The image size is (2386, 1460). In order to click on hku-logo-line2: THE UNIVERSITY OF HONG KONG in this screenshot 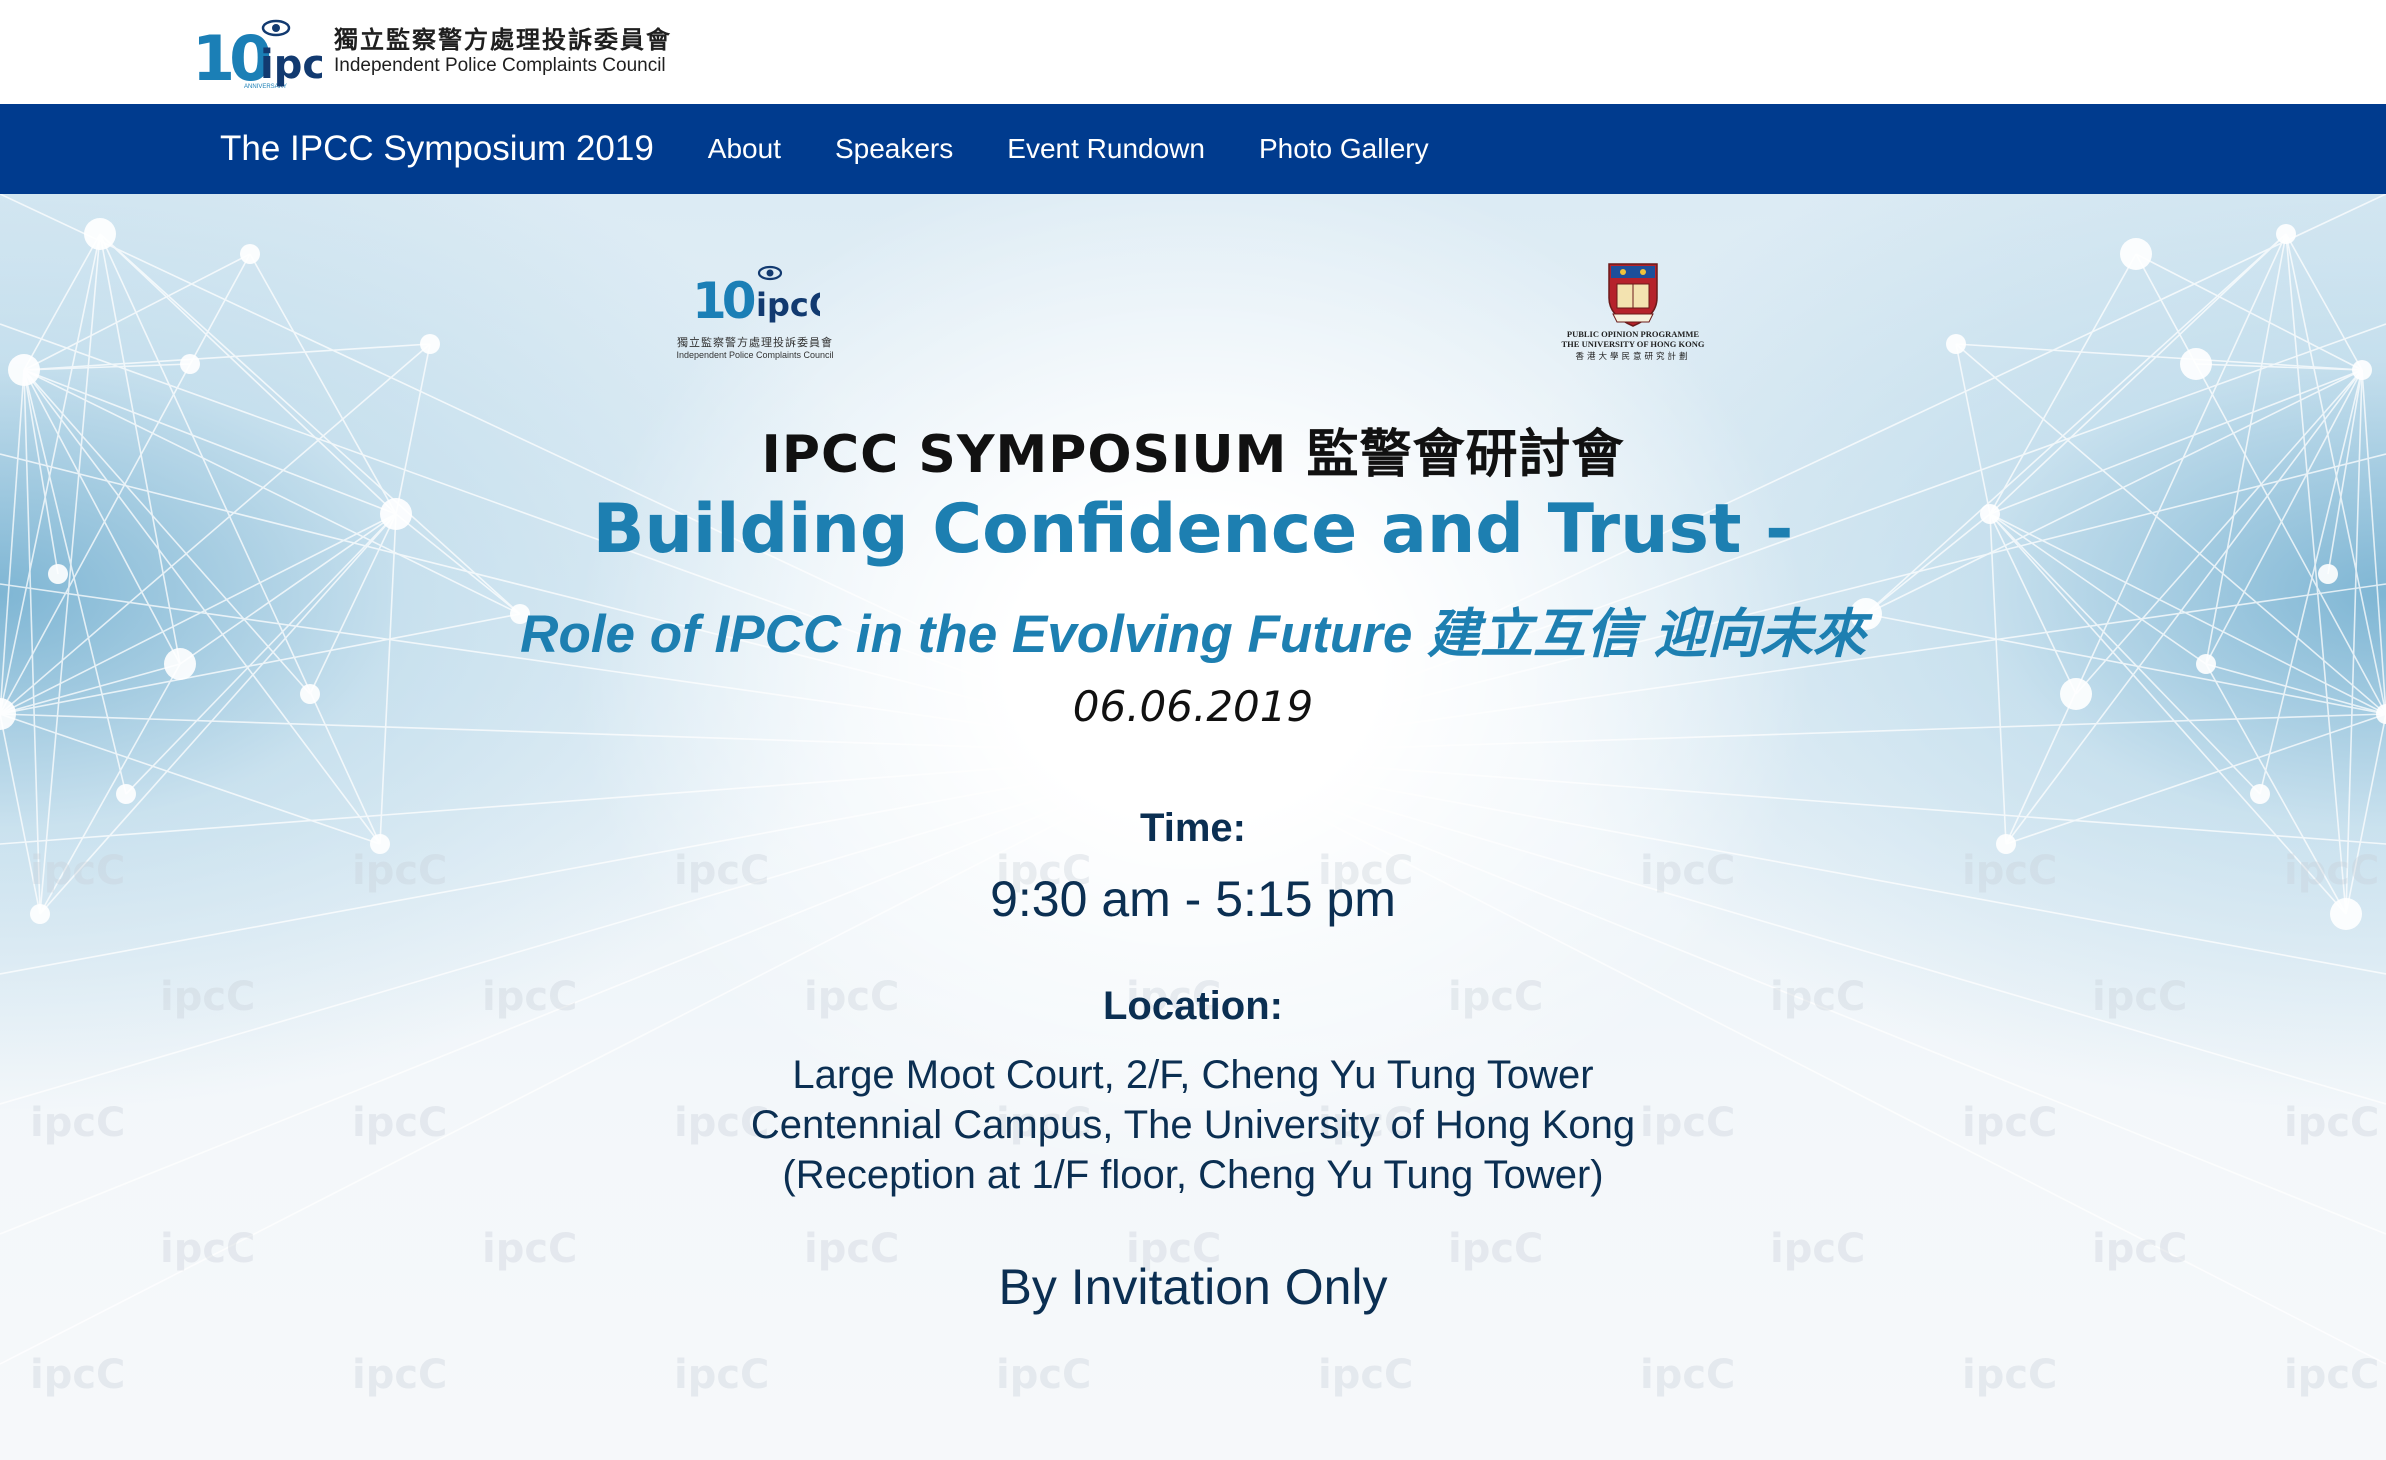, I will do `click(1633, 343)`.